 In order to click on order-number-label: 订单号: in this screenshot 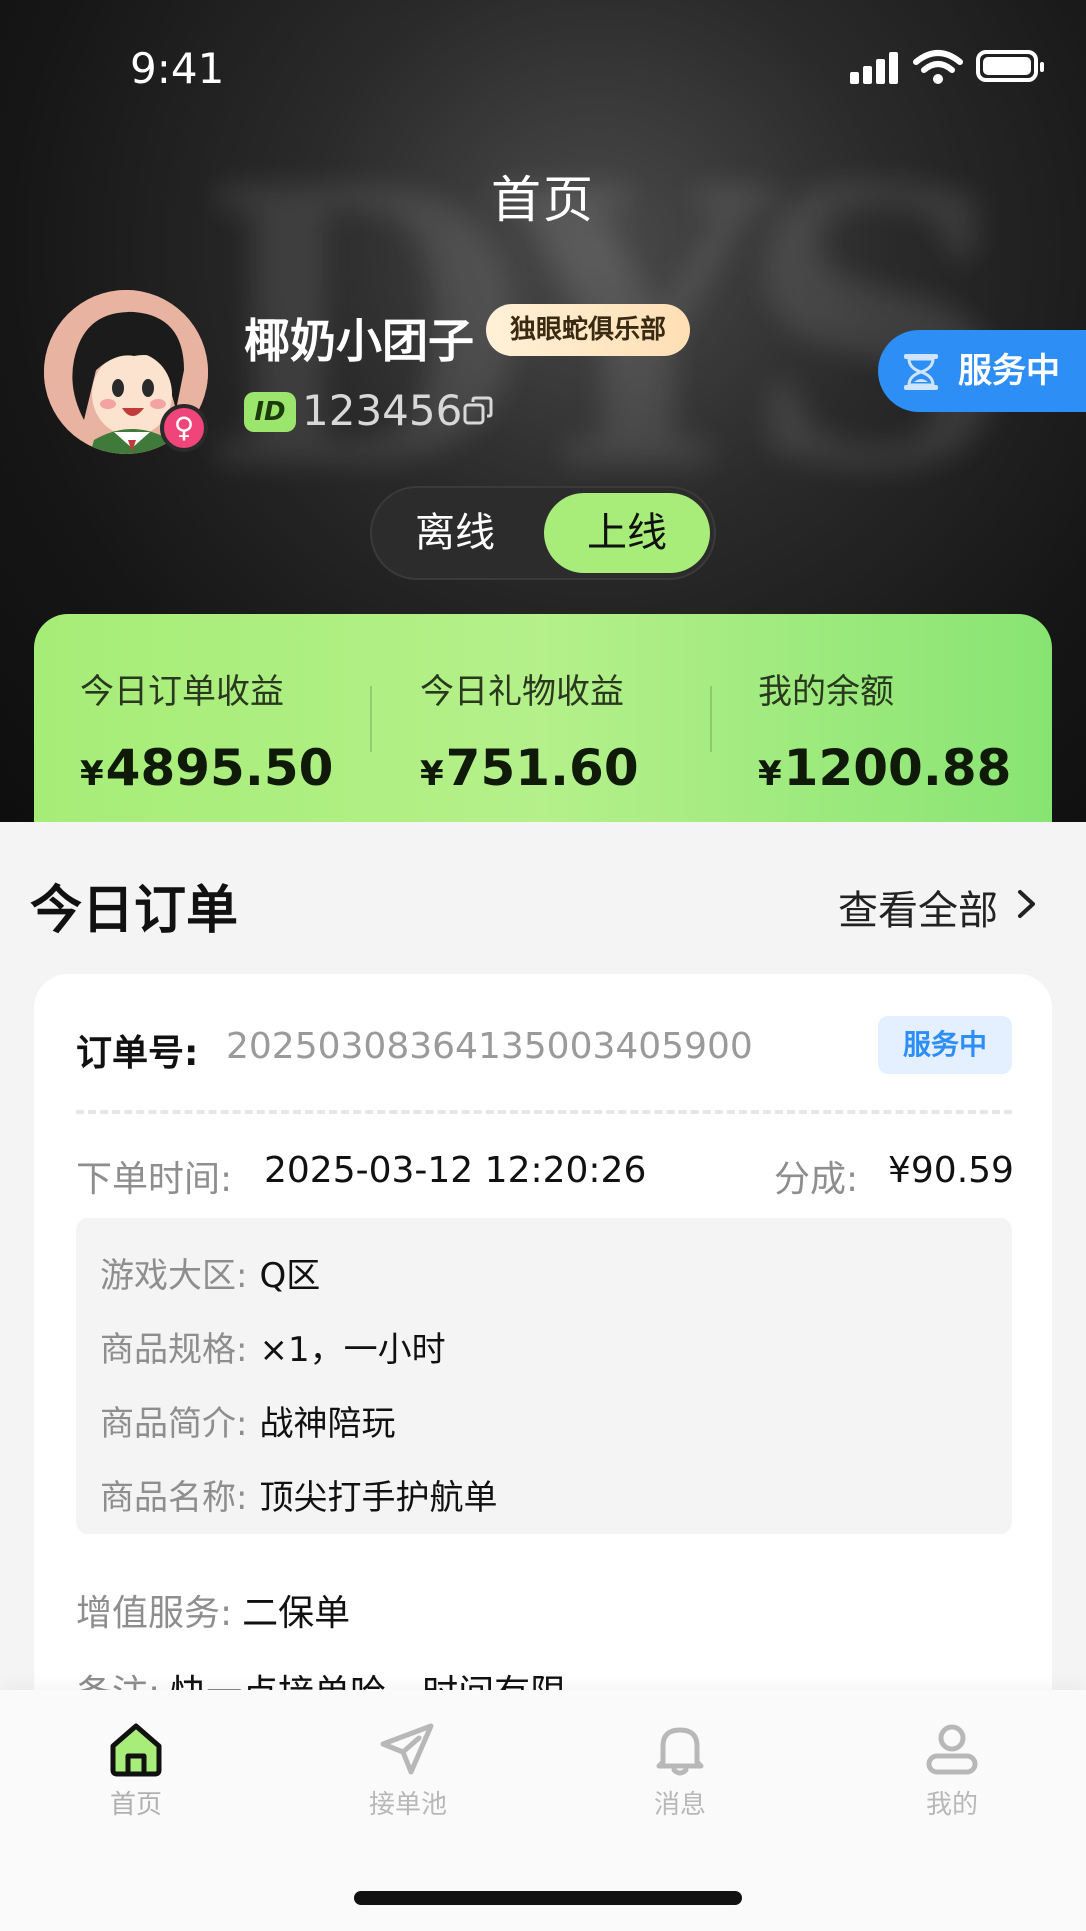, I will do `click(137, 1053)`.